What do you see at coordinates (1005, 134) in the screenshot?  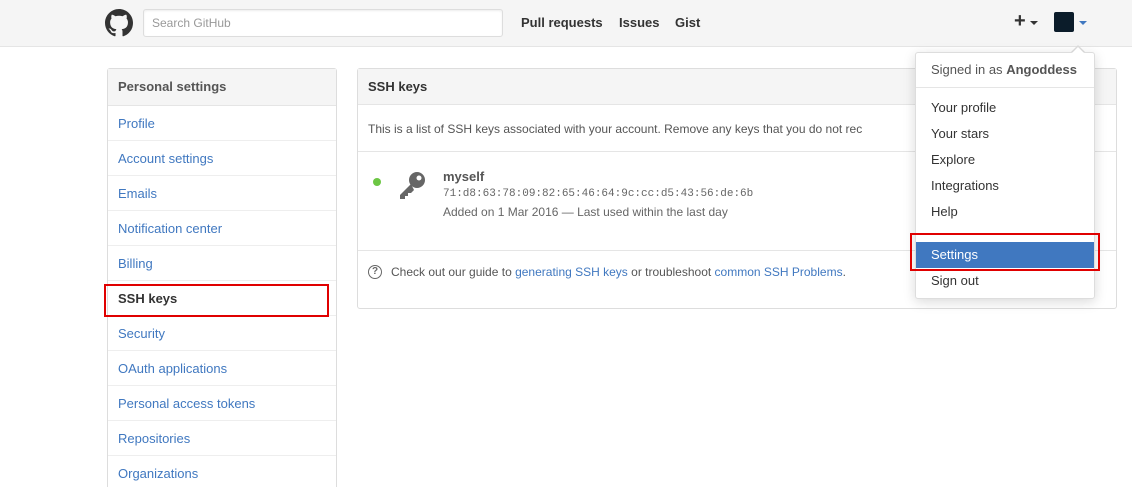 I see `menu-item-your-stars: Your stars` at bounding box center [1005, 134].